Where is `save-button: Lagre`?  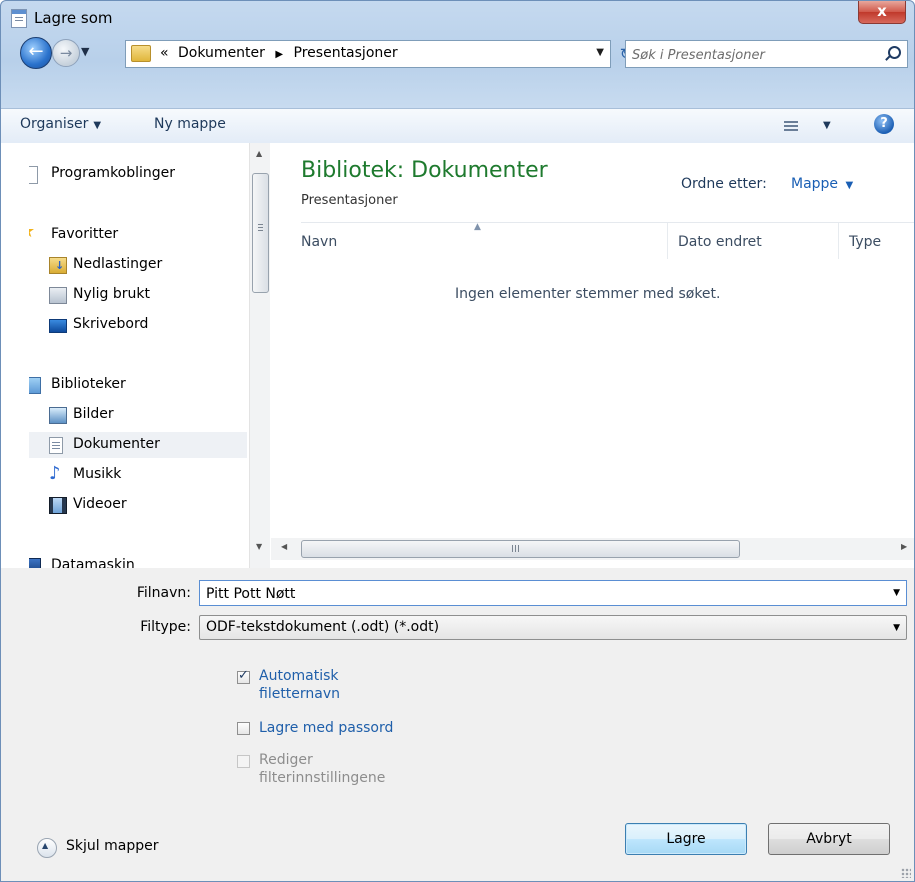 save-button: Lagre is located at coordinates (686, 839).